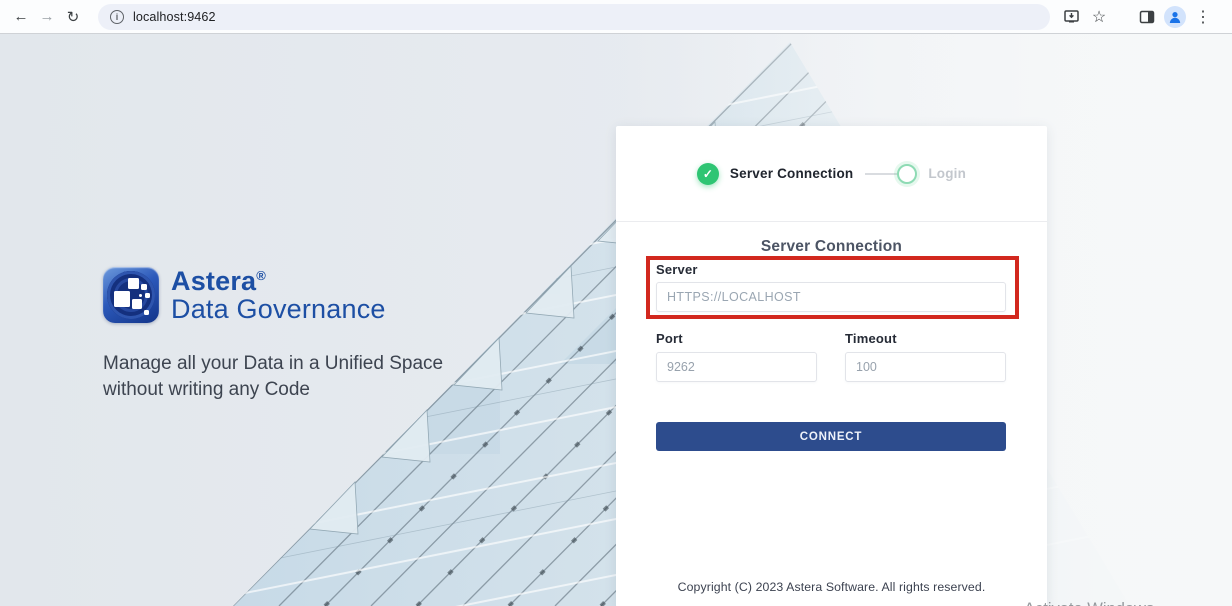 This screenshot has height=606, width=1232. I want to click on step-server-connection-label: Server Connection, so click(791, 173).